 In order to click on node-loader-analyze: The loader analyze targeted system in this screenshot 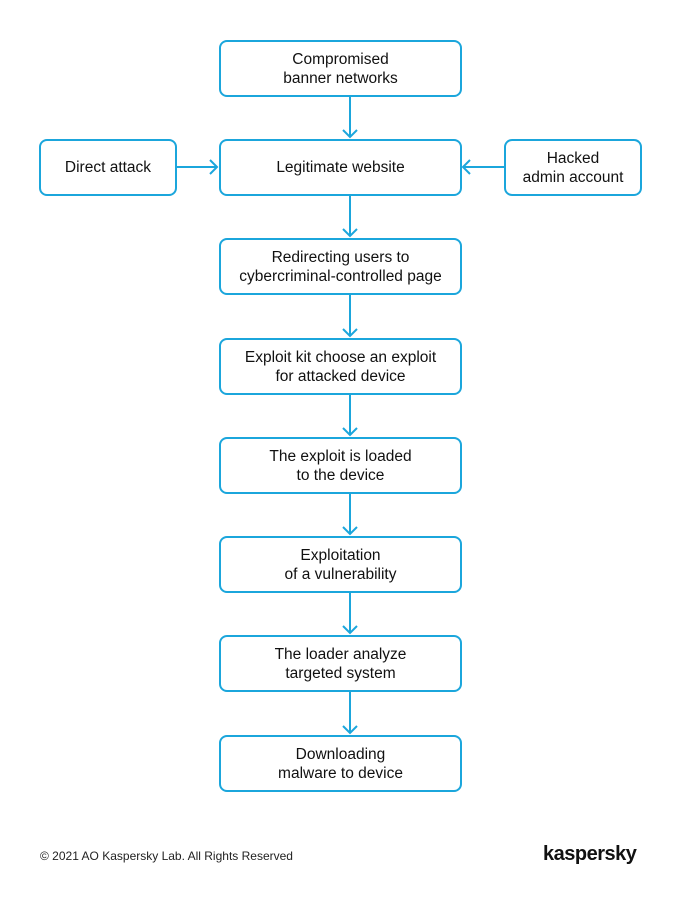, I will do `click(340, 663)`.